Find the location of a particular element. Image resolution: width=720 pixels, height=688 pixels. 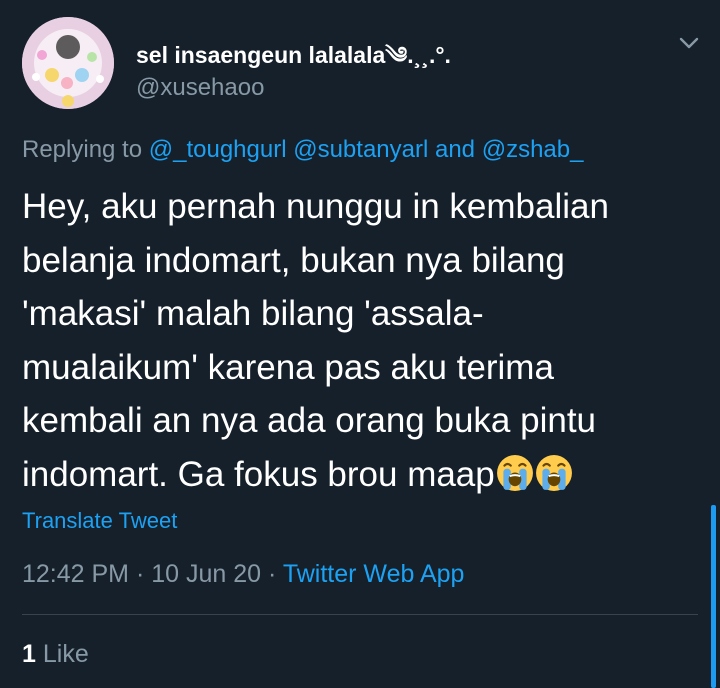

avatar-image is located at coordinates (68, 63).